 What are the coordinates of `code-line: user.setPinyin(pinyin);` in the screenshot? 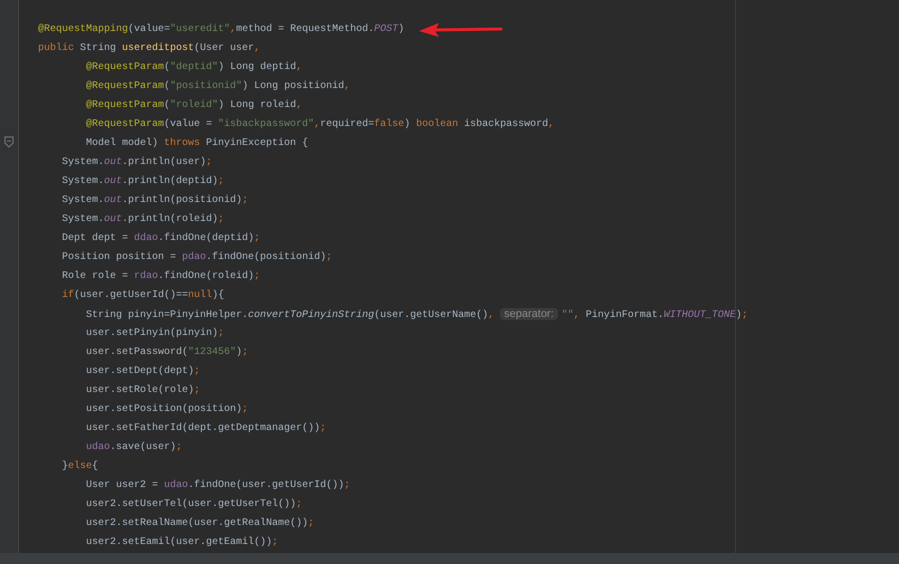 It's located at (154, 333).